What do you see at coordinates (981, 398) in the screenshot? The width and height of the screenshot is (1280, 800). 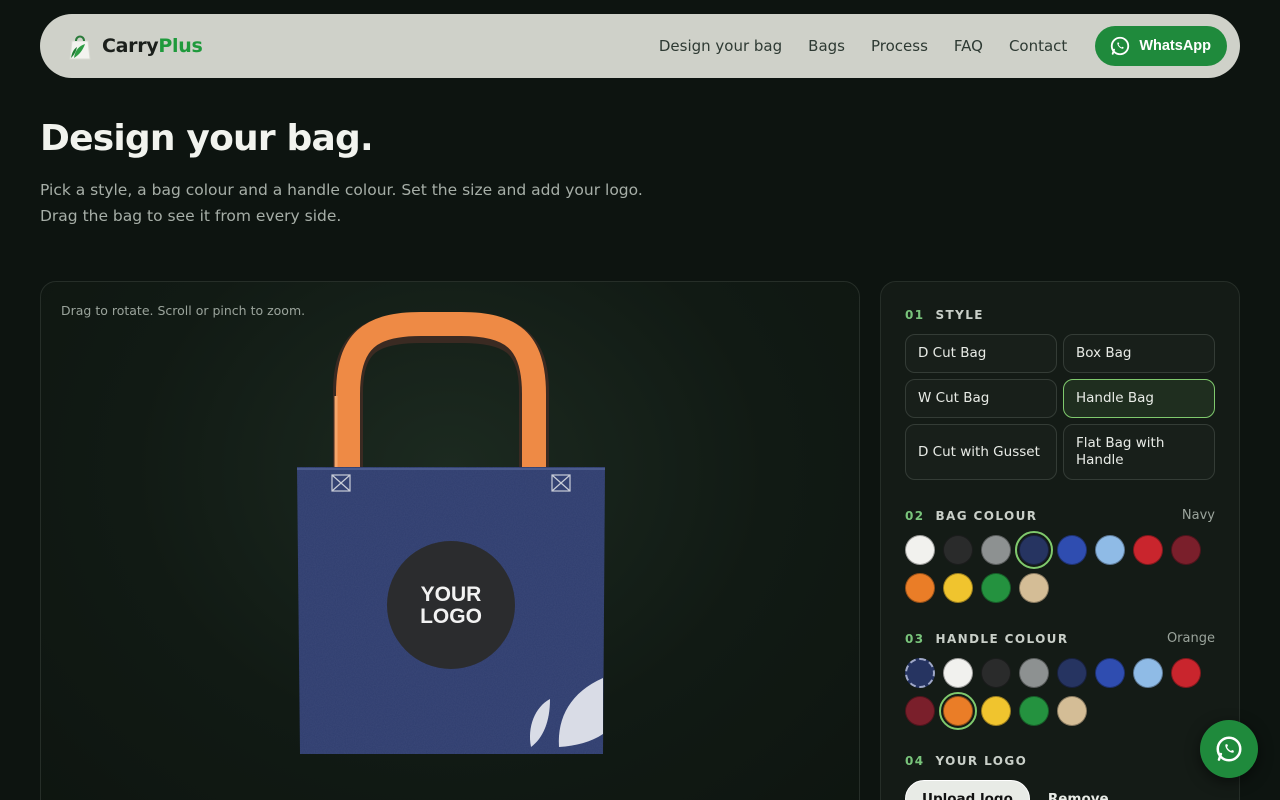 I see `style-option-w-cut-bag: W Cut Bag` at bounding box center [981, 398].